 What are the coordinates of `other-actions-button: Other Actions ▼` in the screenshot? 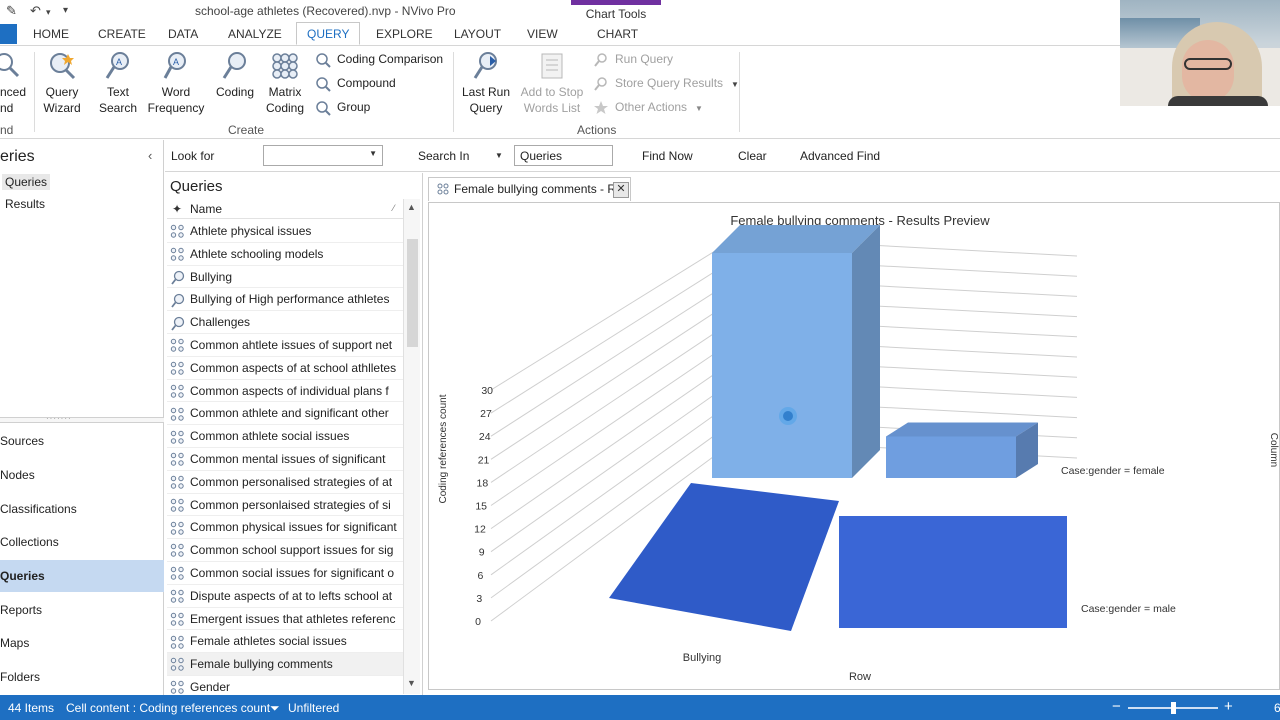 It's located at (648, 107).